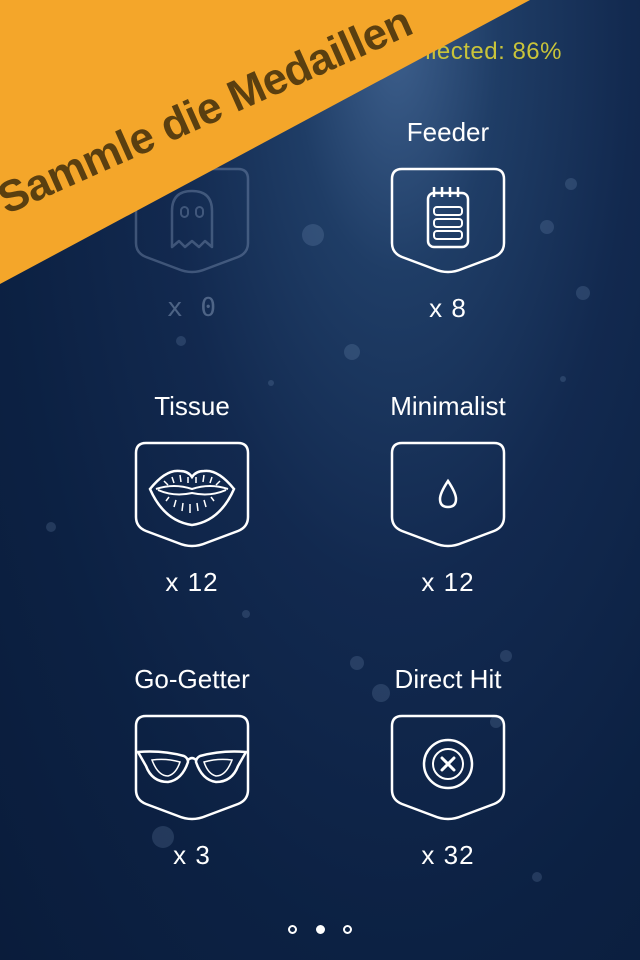 The image size is (640, 960). I want to click on medal-direct-hit: Direct Hit x 32, so click(448, 766).